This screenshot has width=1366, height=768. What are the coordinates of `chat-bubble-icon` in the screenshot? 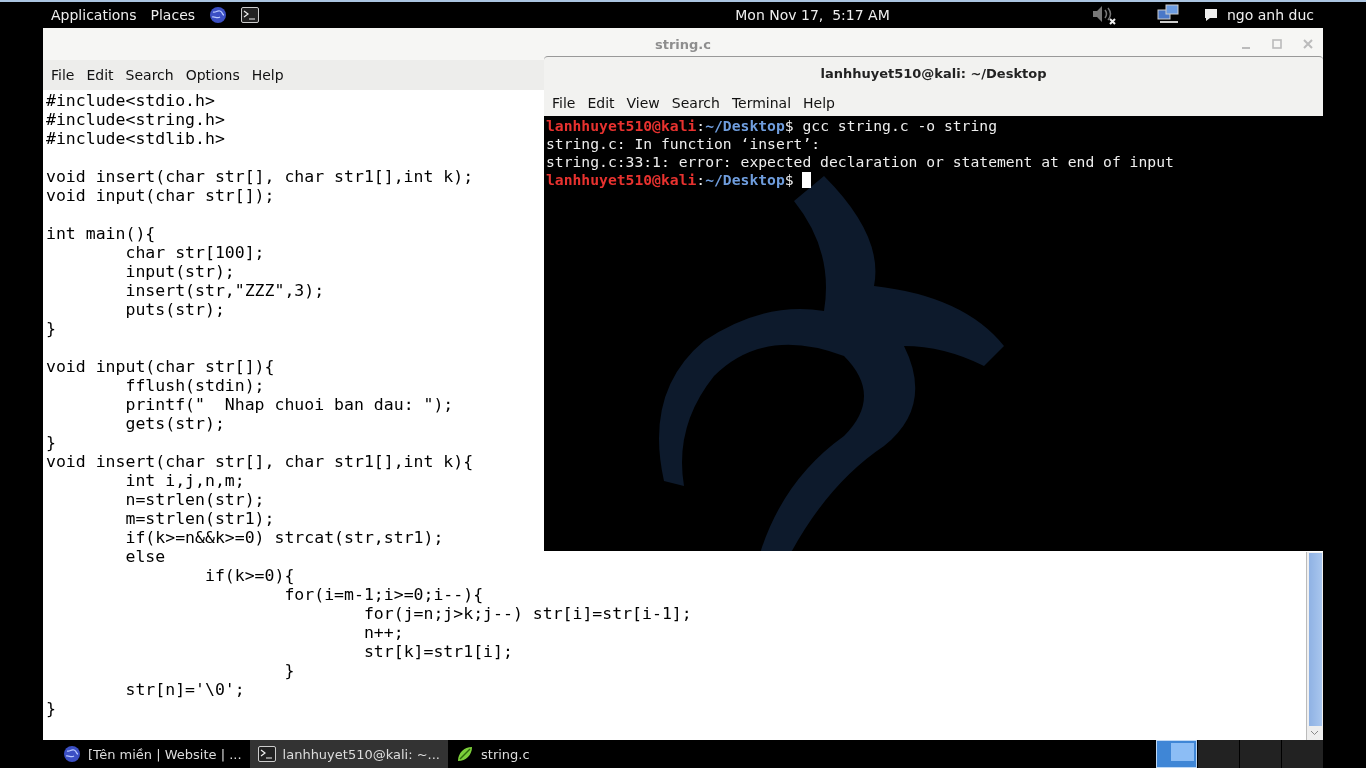 It's located at (1210, 15).